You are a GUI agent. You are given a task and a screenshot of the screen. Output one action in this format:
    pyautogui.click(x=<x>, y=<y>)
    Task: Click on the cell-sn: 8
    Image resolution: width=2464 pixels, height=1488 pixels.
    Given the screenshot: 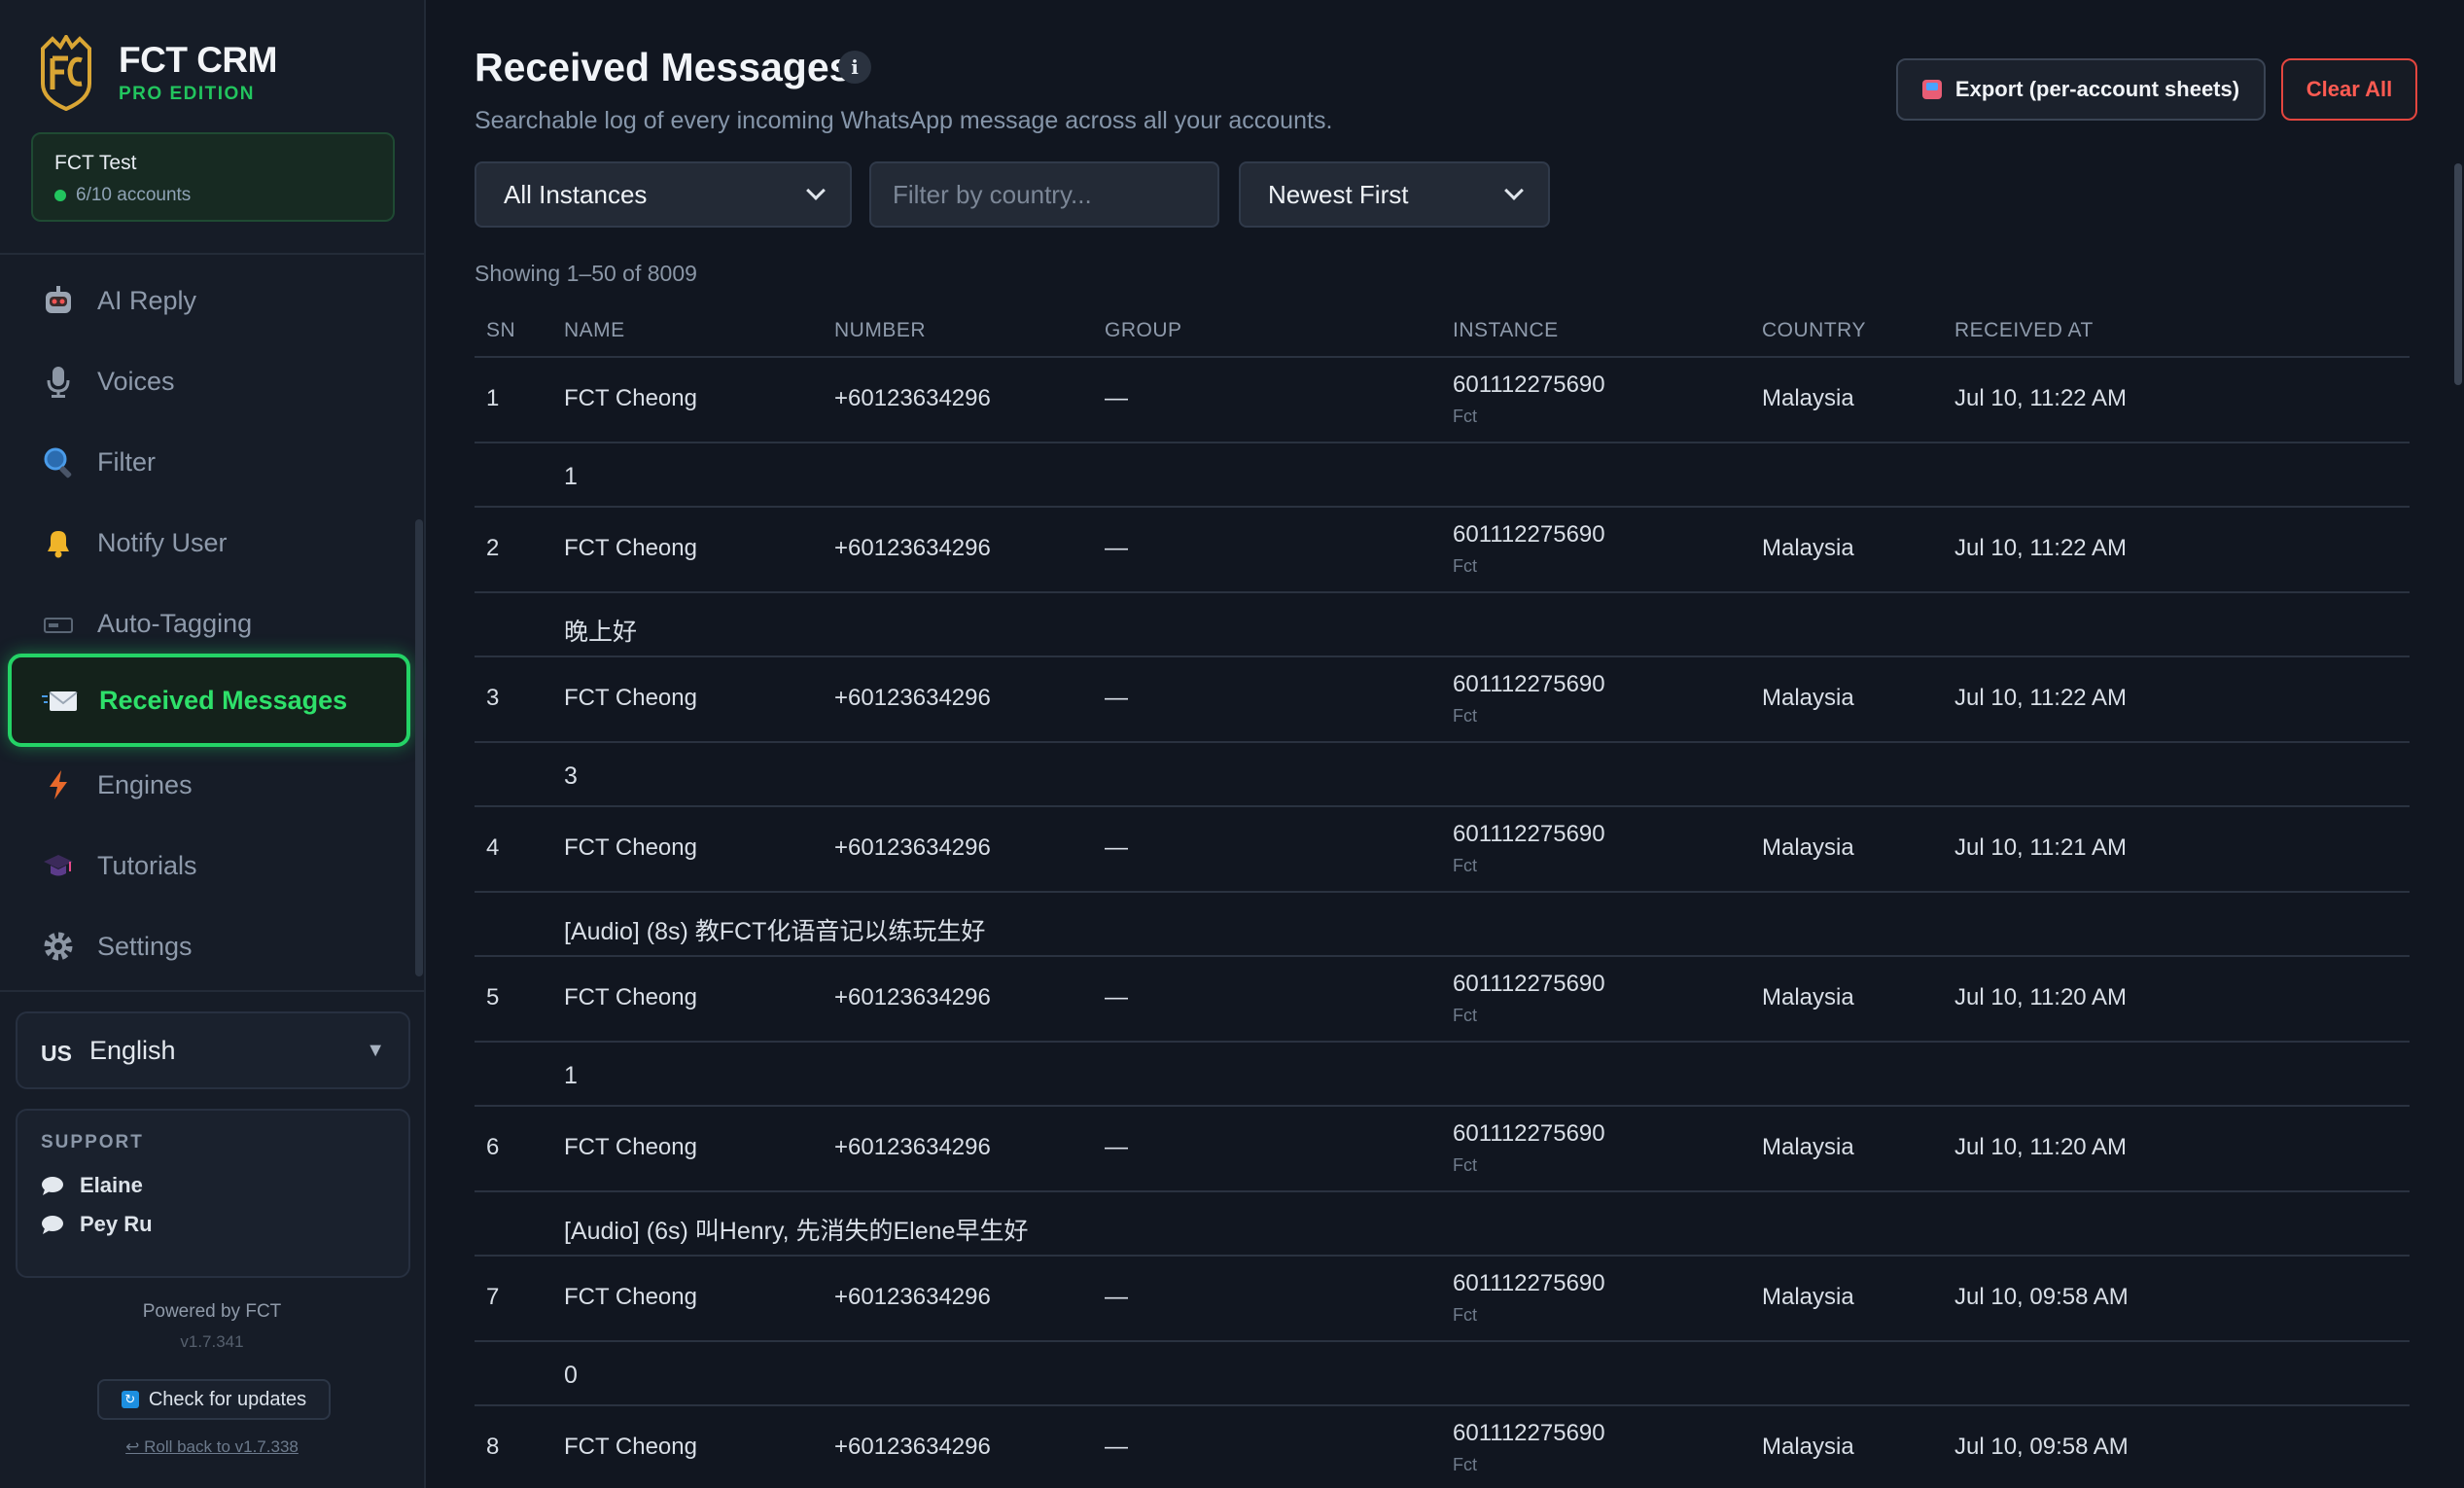 What is the action you would take?
    pyautogui.click(x=493, y=1447)
    